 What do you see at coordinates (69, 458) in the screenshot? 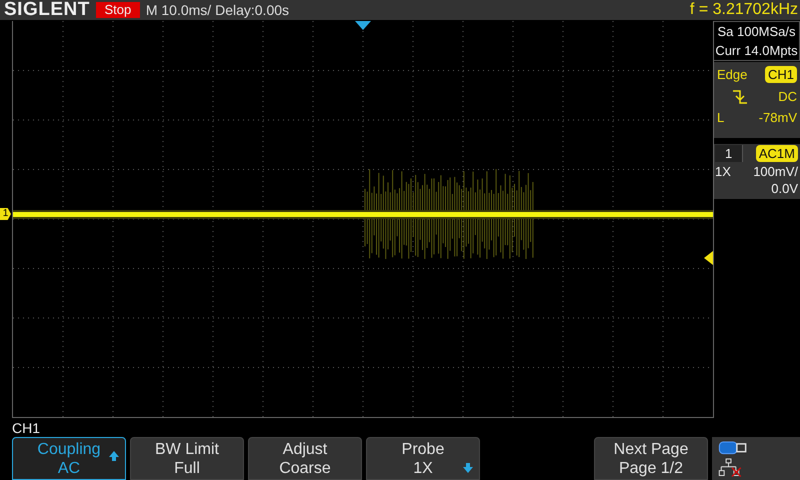
I see `softkey-button: Coupling AC` at bounding box center [69, 458].